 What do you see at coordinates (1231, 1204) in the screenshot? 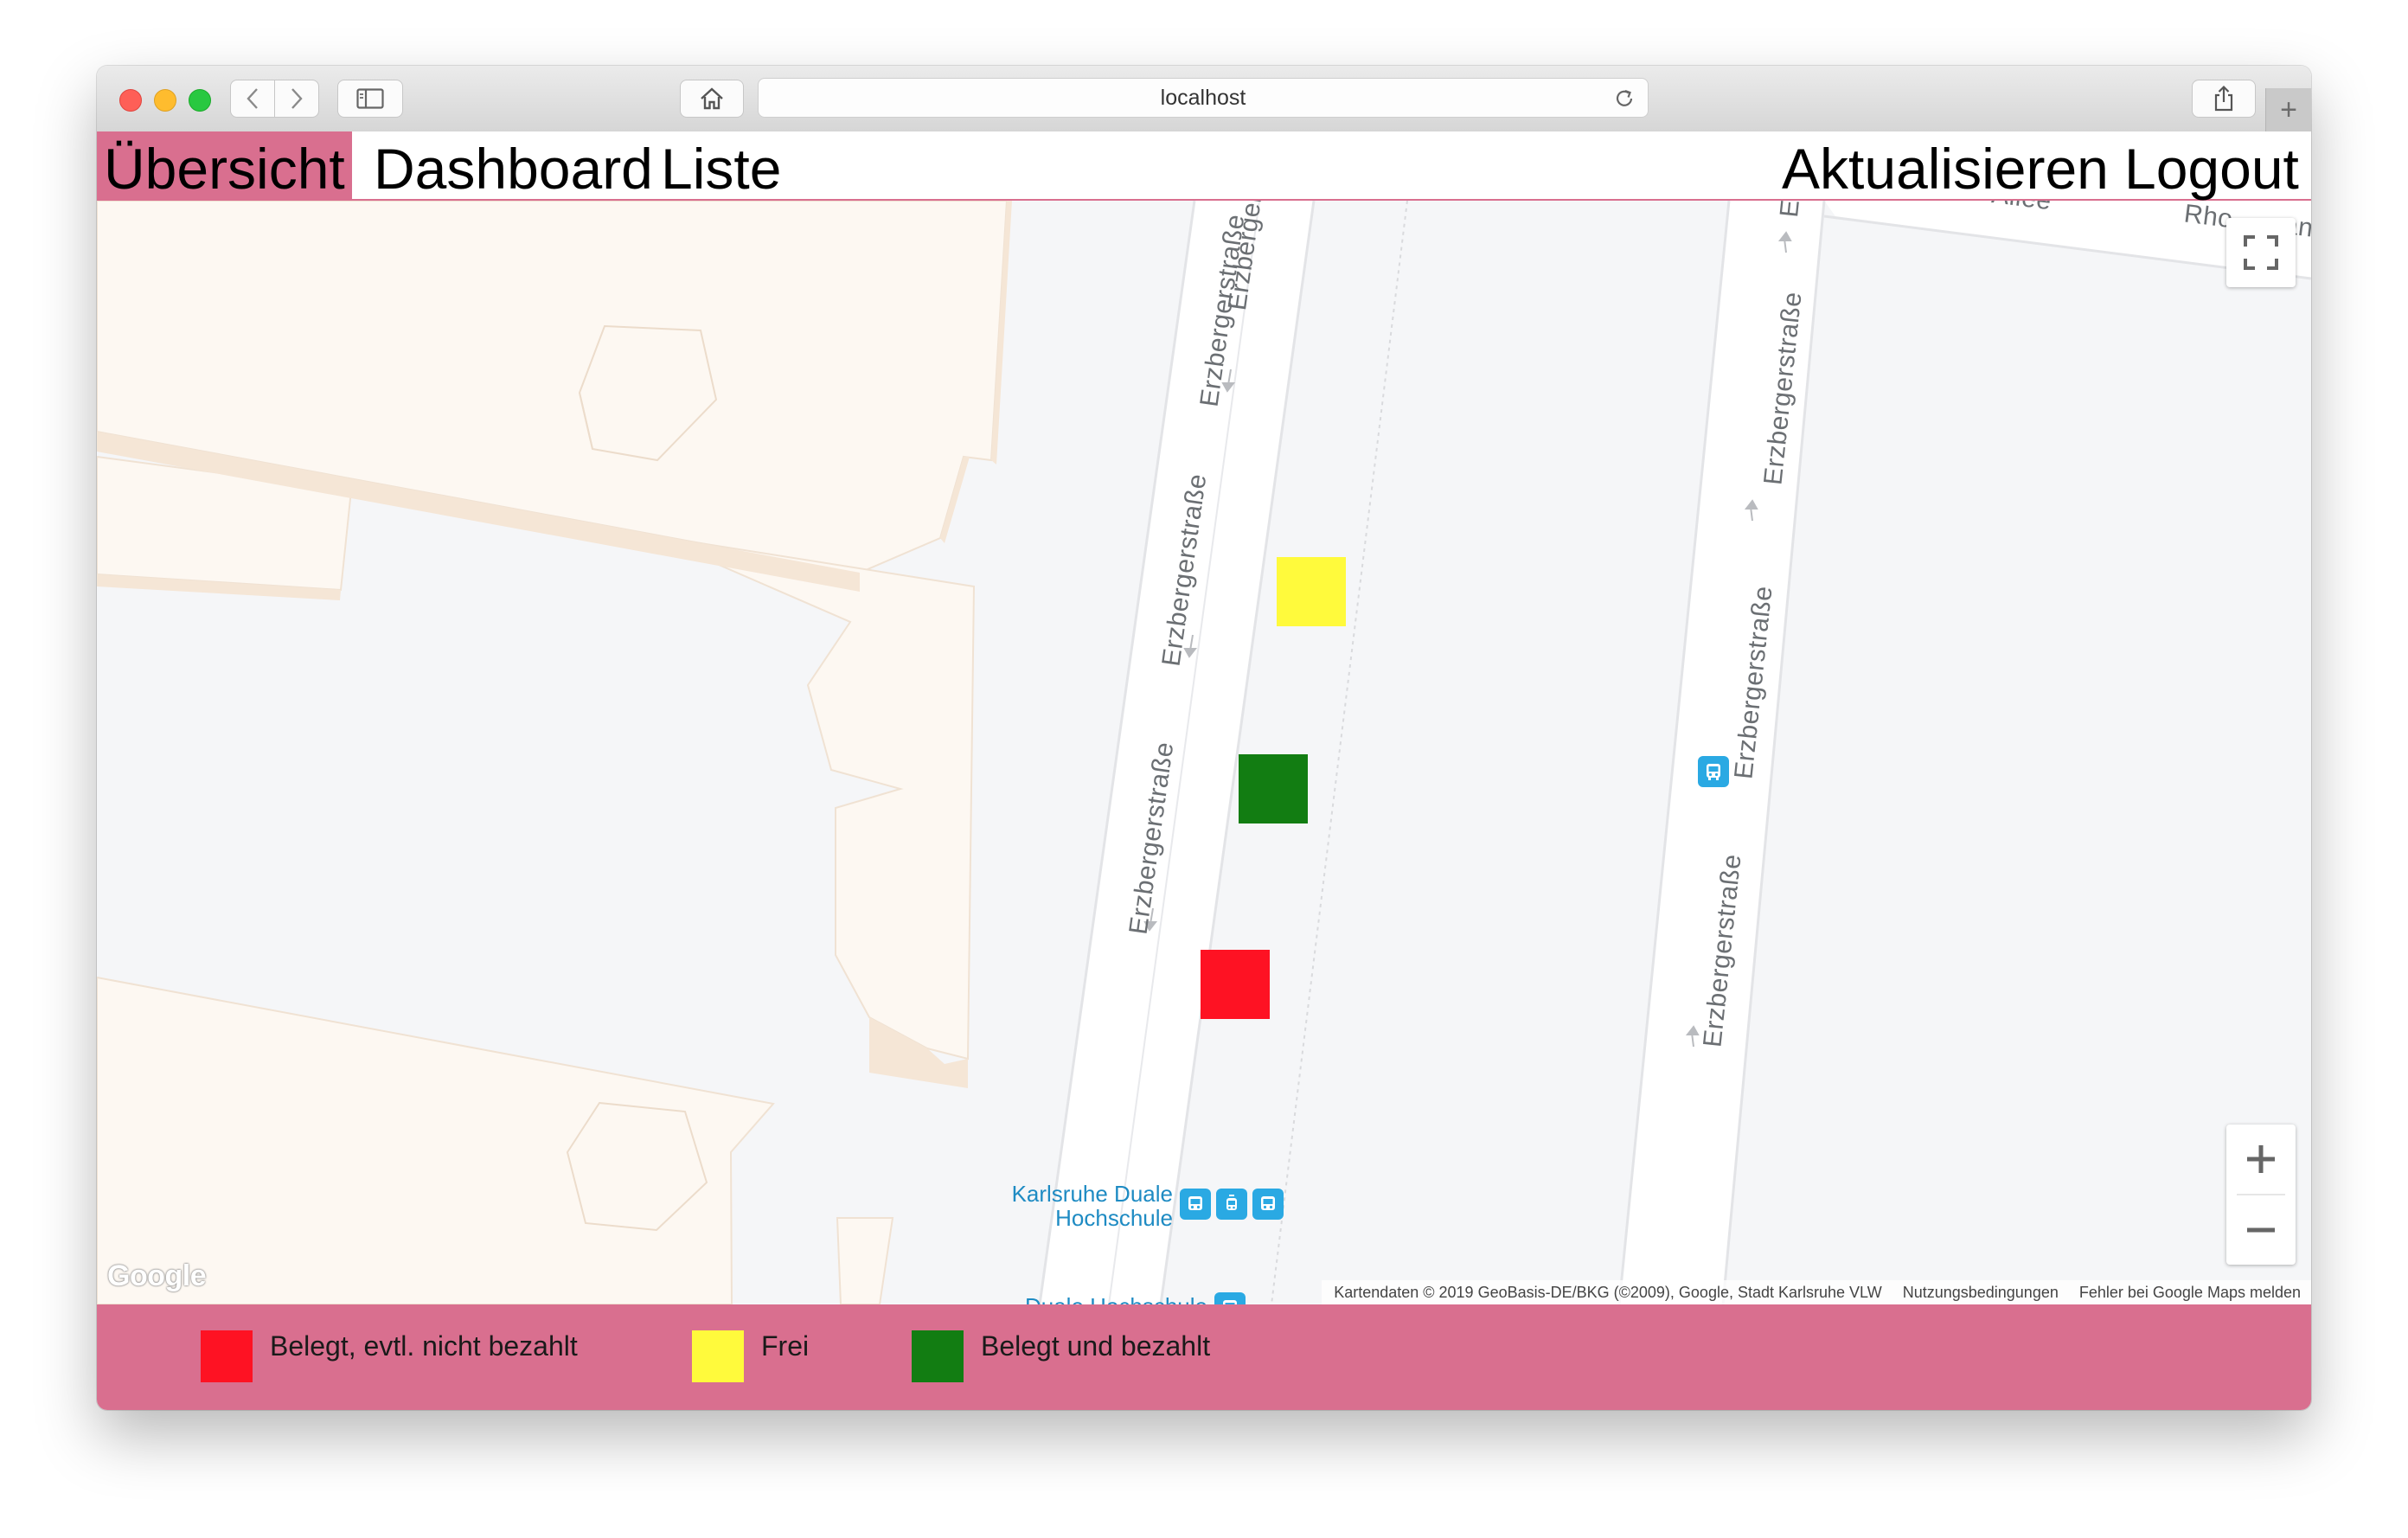
I see `tram-icon` at bounding box center [1231, 1204].